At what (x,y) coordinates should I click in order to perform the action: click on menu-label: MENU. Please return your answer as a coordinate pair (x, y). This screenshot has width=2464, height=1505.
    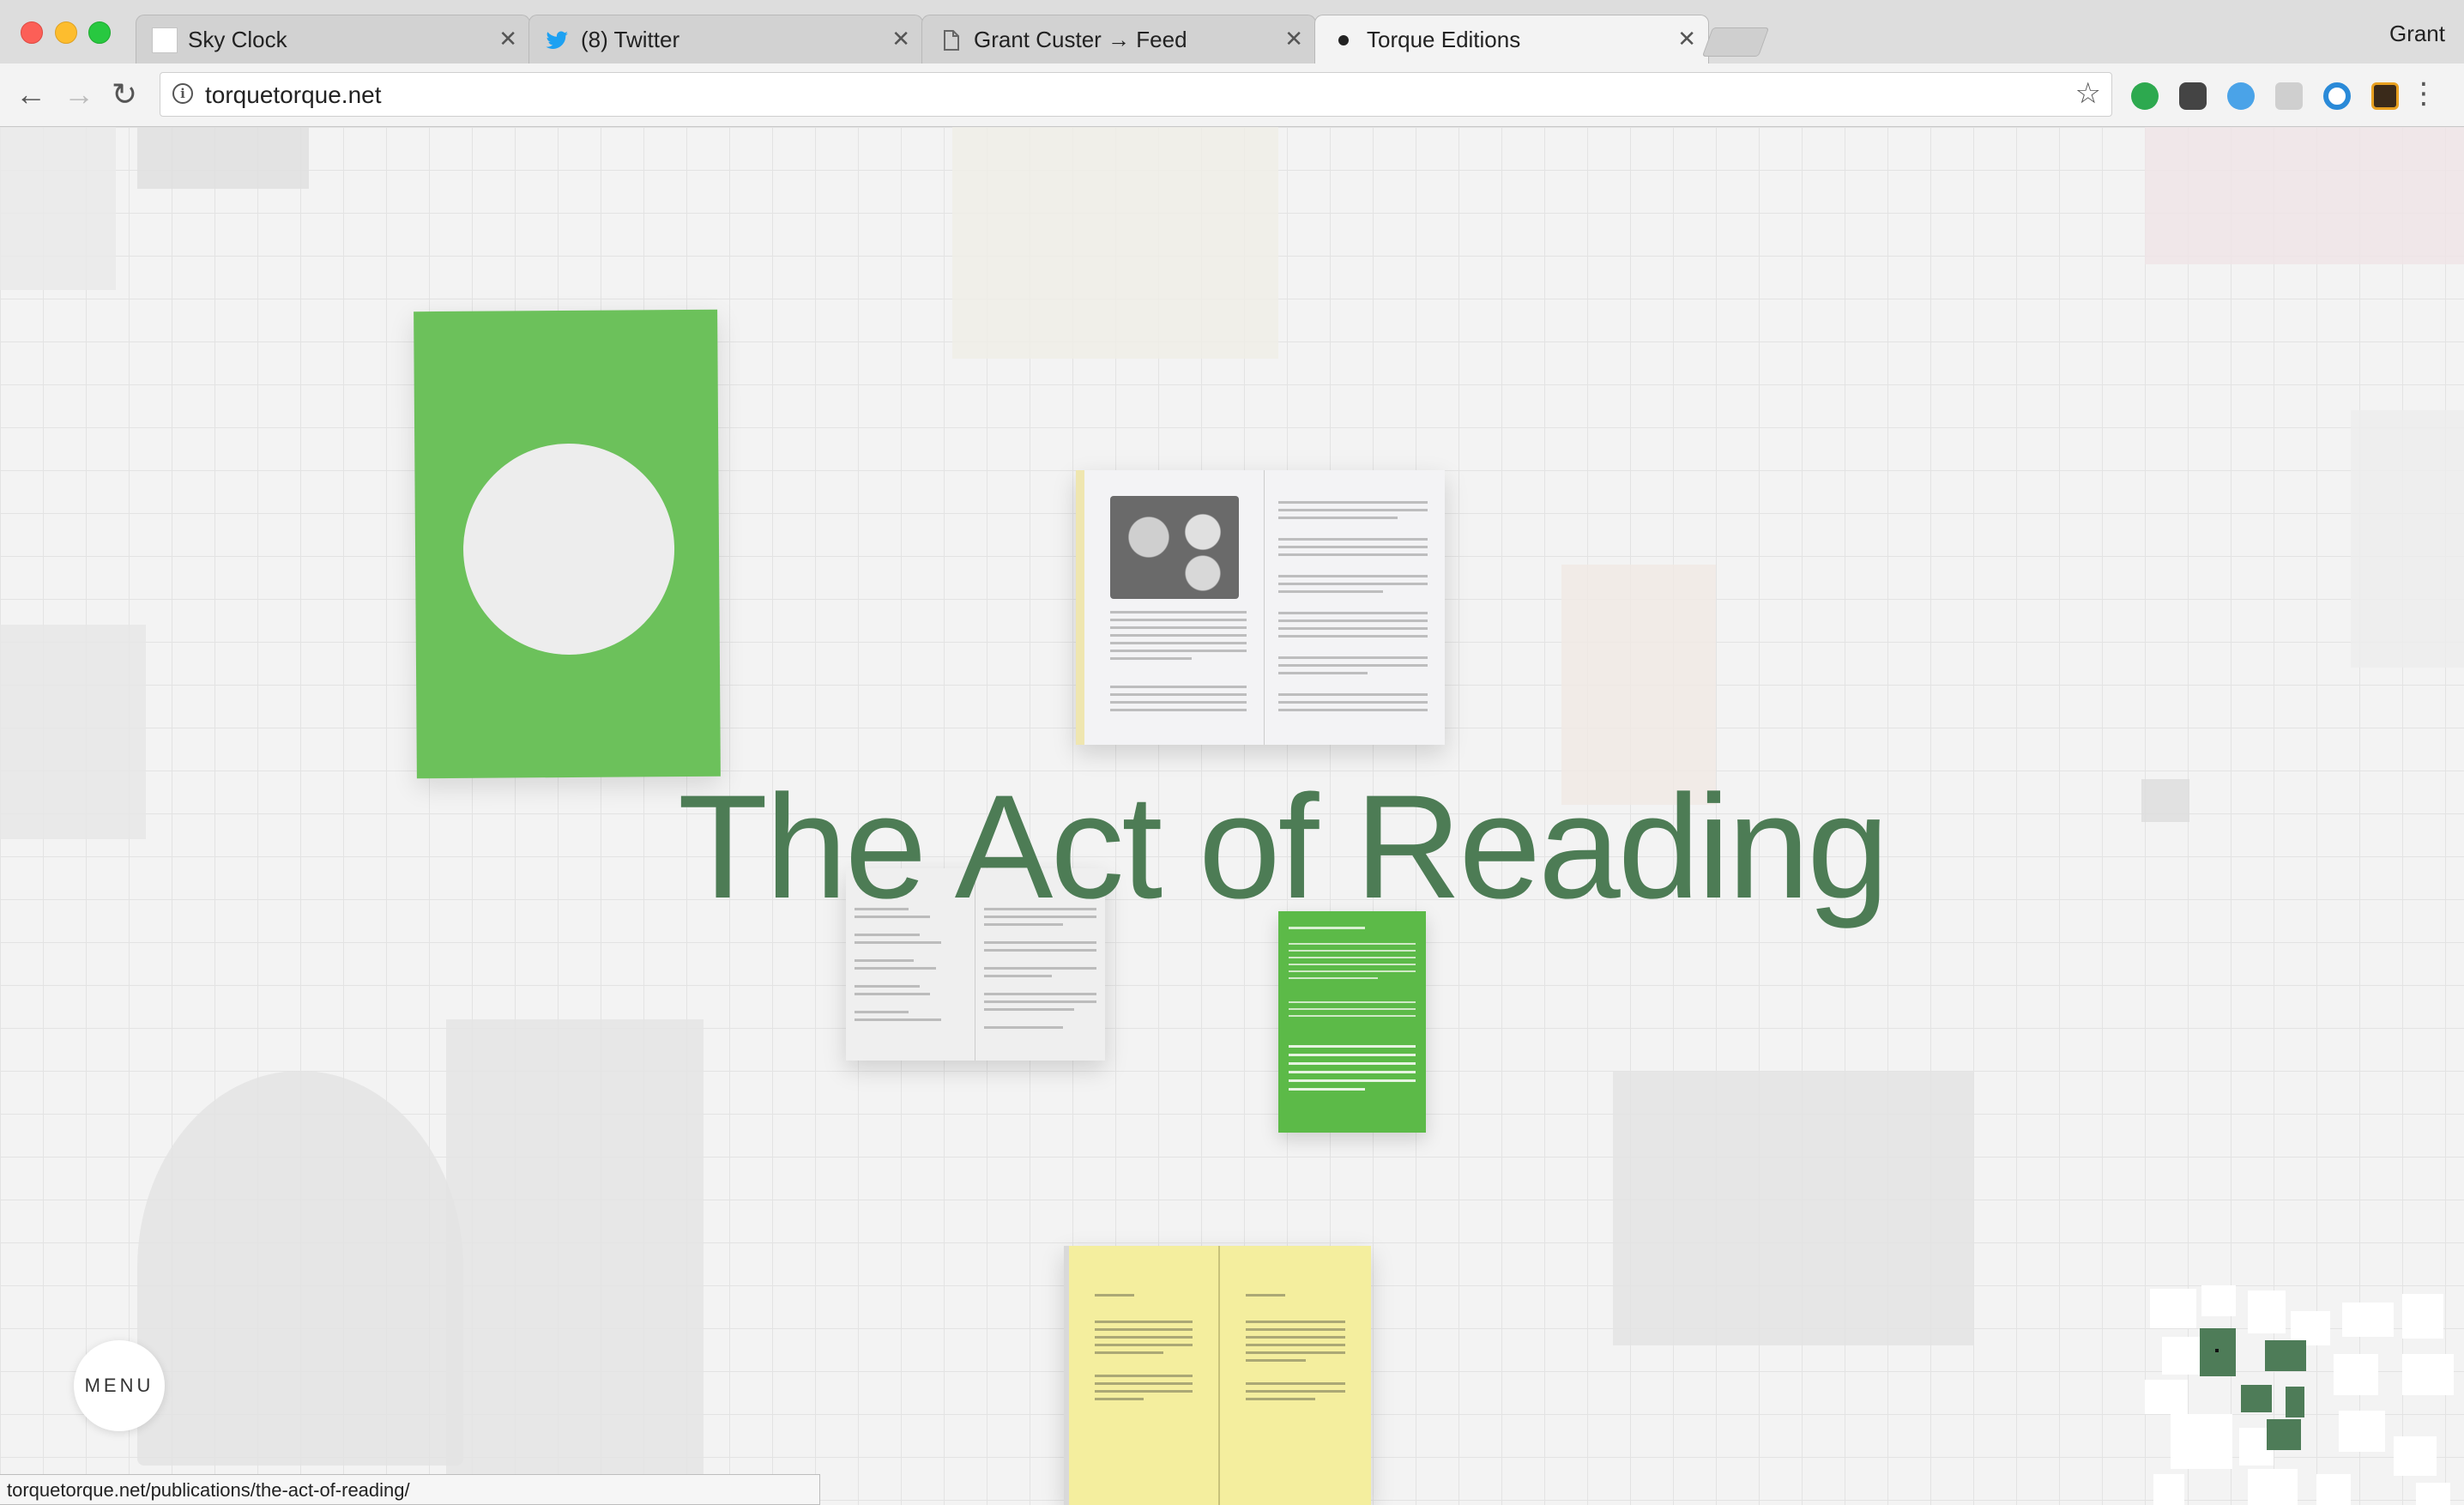
    Looking at the image, I should click on (119, 1385).